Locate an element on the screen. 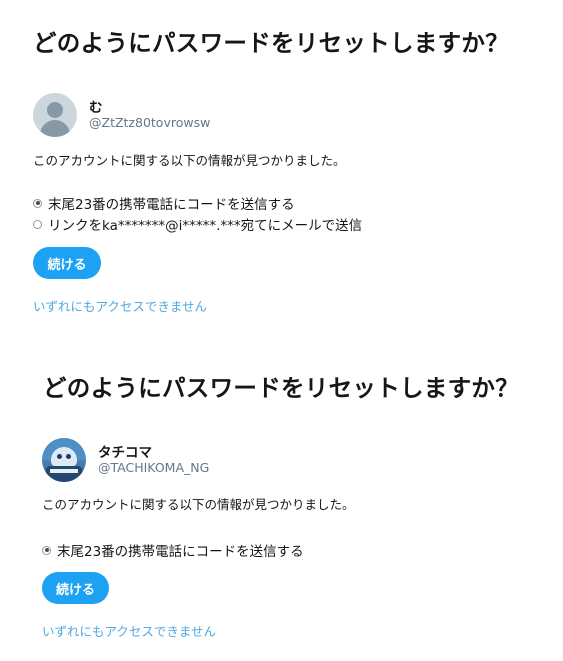 This screenshot has height=661, width=563. page-title: どのようにパスワードをリセットしますか？ is located at coordinates (281, 388).